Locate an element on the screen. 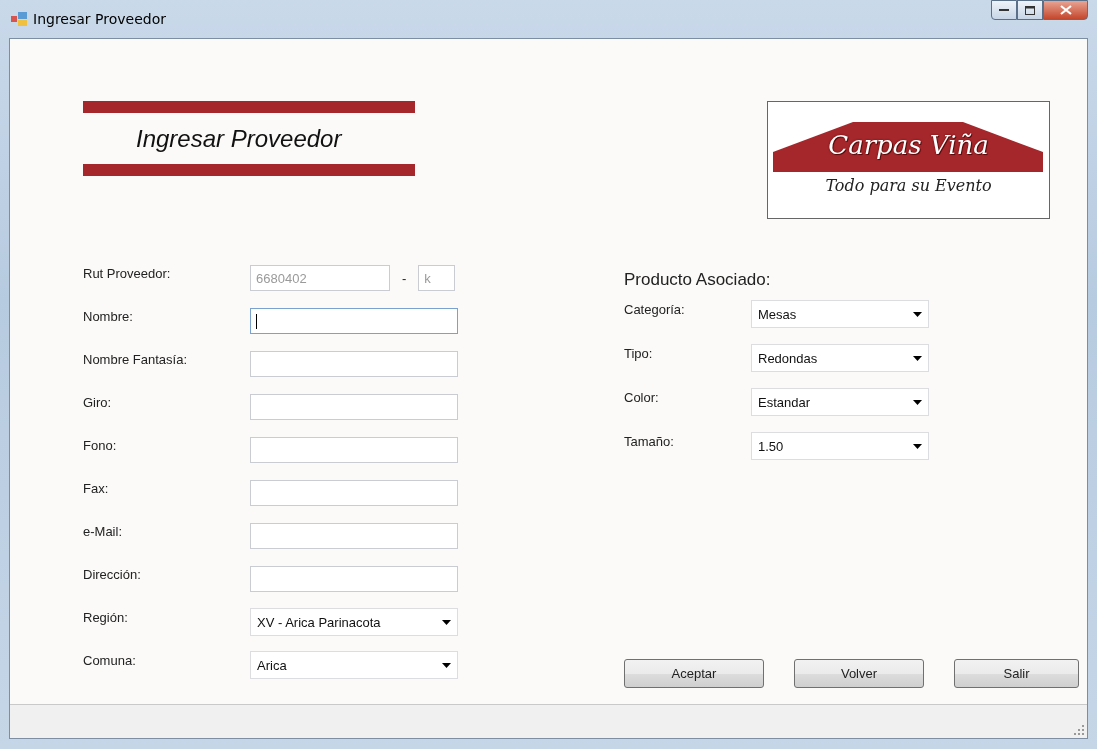 Image resolution: width=1097 pixels, height=749 pixels. logo-slogan: Todo para su Evento is located at coordinates (908, 185).